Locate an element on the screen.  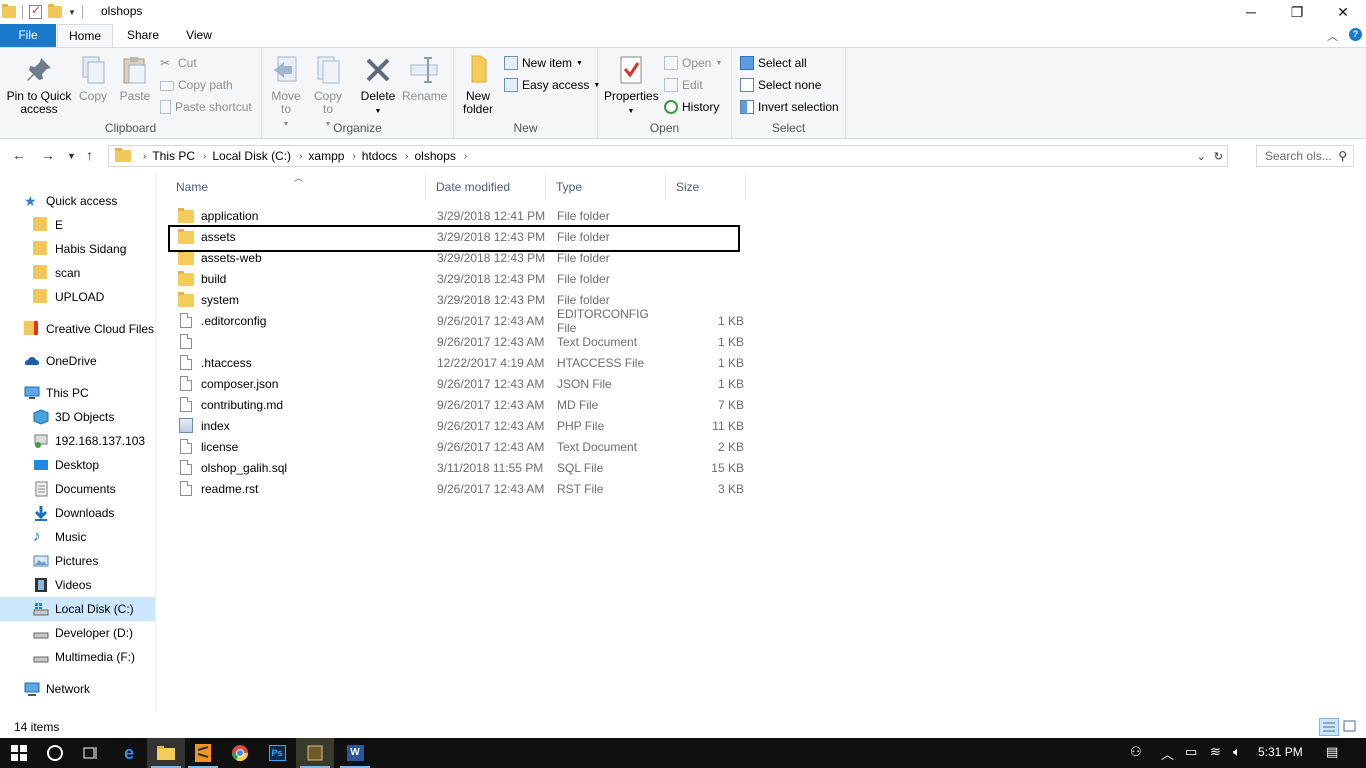
start-windows-icon is located at coordinates (19, 753).